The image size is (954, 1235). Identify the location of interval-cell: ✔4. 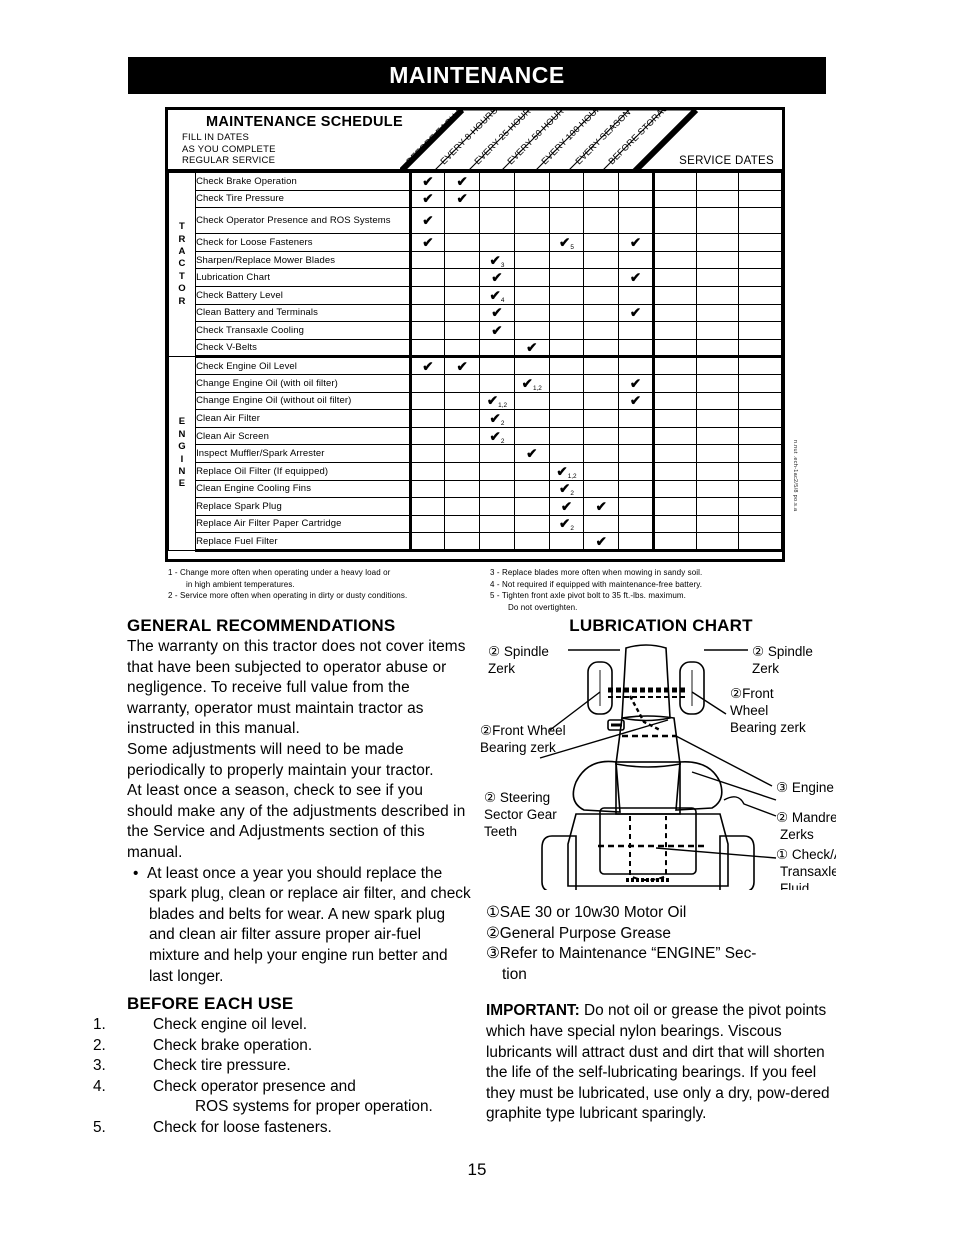
(497, 295).